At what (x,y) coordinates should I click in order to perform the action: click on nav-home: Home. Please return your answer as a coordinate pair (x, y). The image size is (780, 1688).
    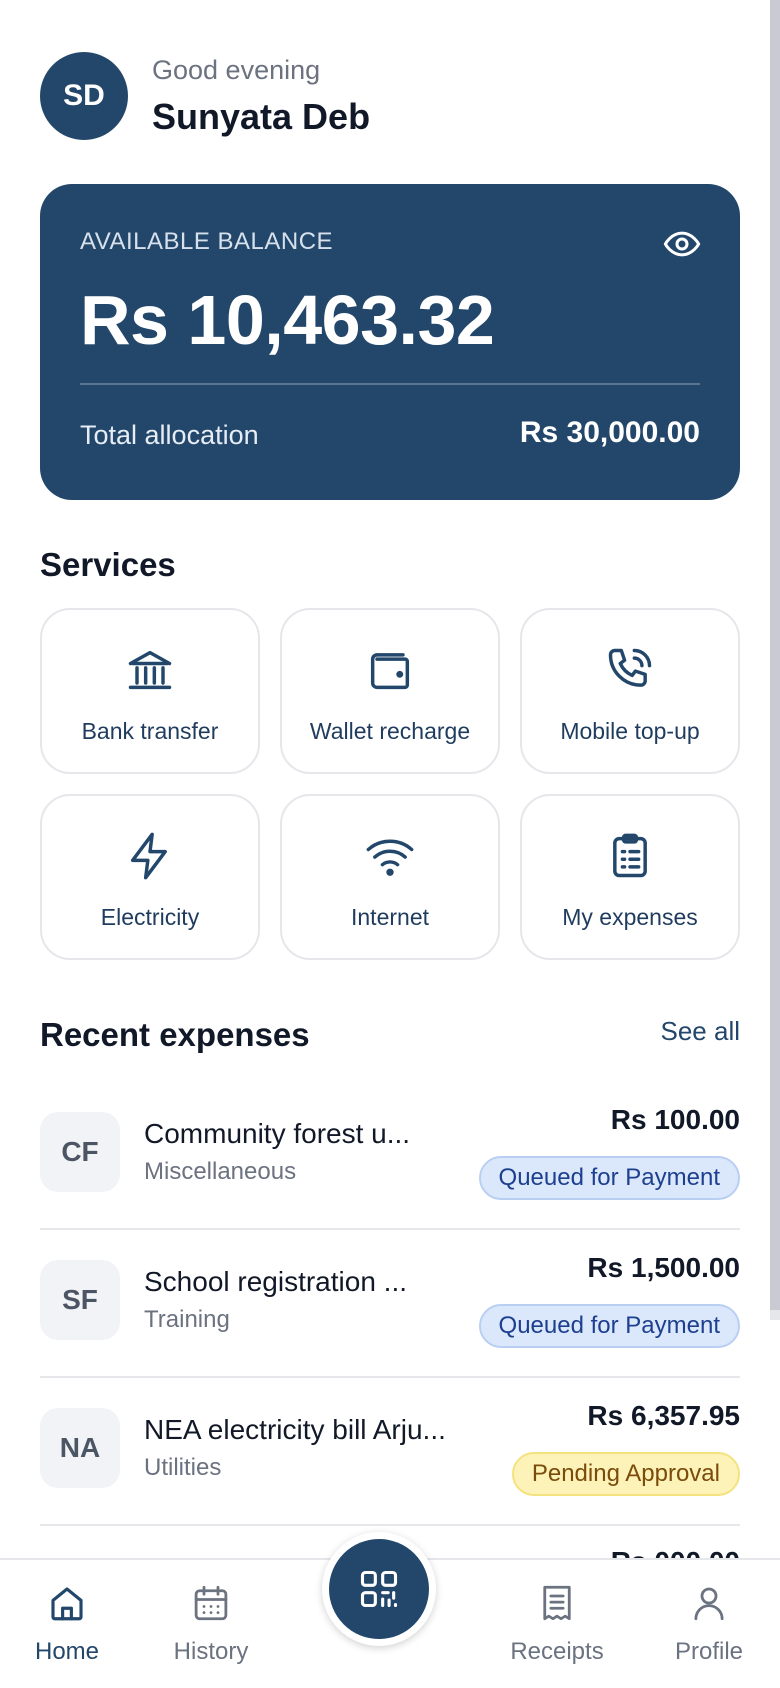
    Looking at the image, I should click on (67, 1624).